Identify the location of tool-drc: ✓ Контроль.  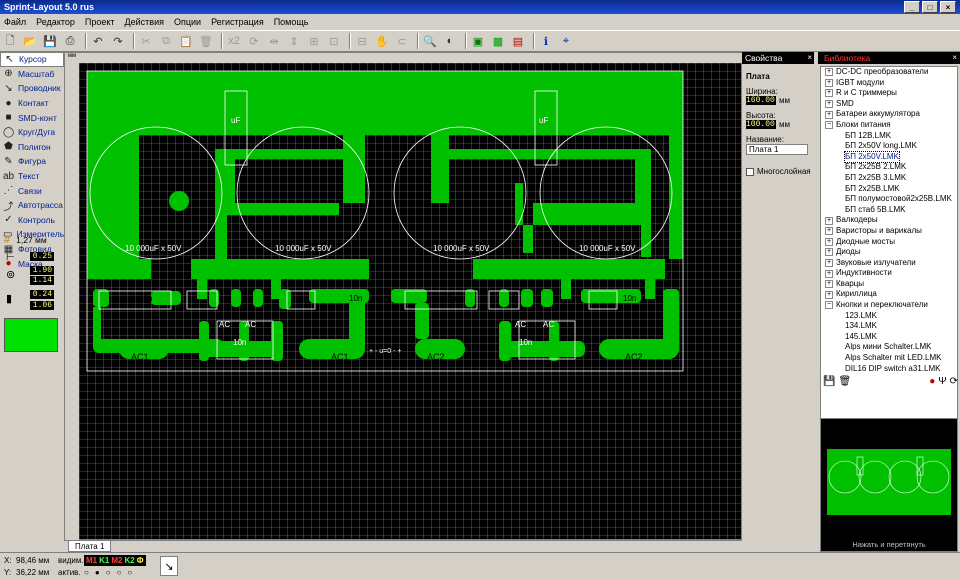
(32, 220).